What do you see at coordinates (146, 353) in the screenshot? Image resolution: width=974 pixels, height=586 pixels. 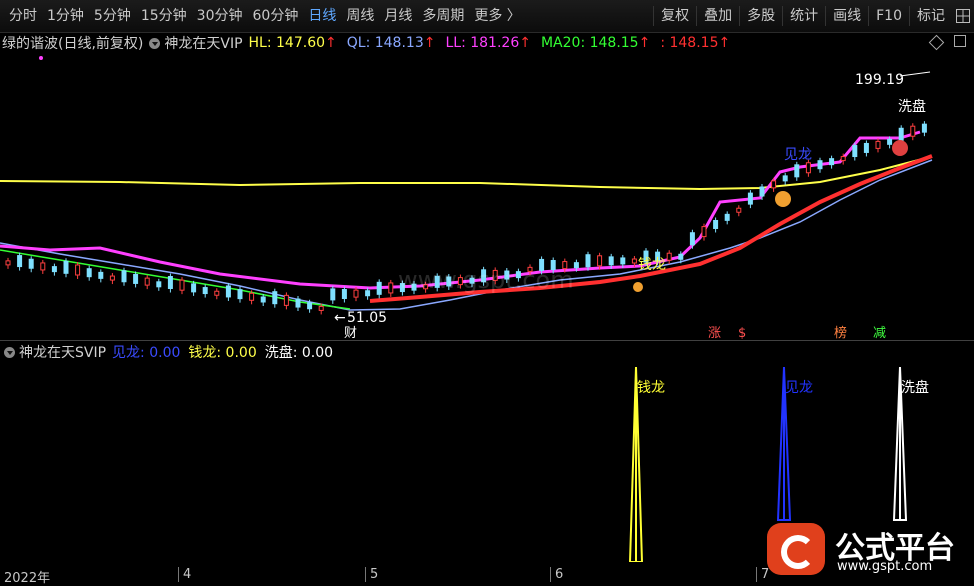 I see `indicator-value: 见龙: 0.00` at bounding box center [146, 353].